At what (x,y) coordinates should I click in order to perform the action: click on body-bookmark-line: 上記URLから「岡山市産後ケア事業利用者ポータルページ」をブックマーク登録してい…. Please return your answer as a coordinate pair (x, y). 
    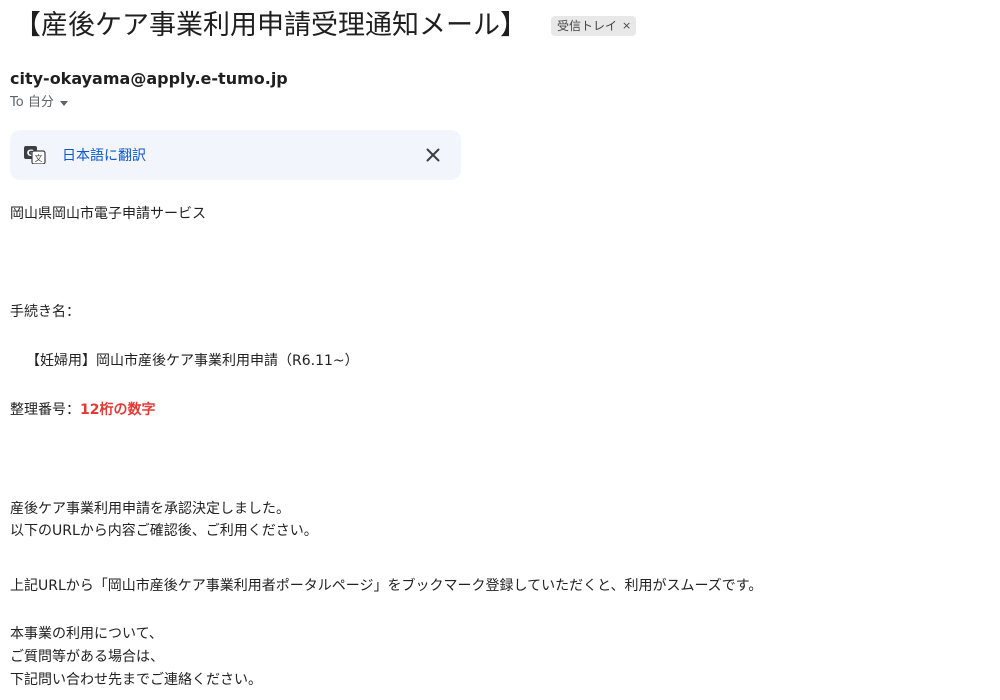
    Looking at the image, I should click on (386, 586).